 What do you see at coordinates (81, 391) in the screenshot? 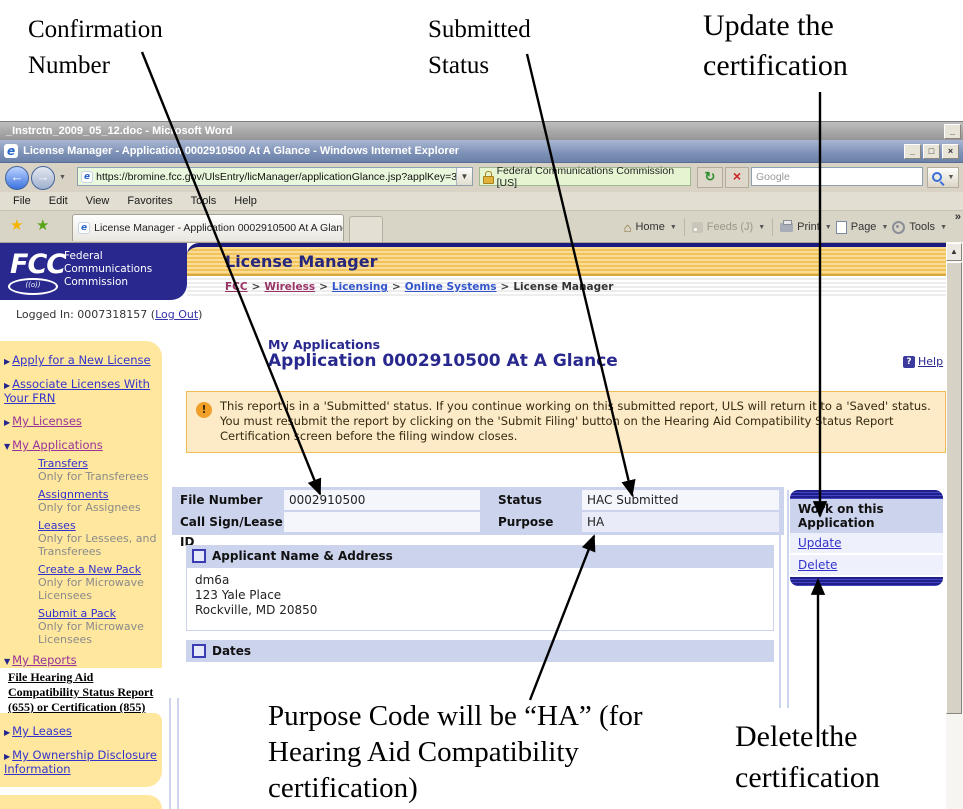
I see `sidebar-item-associate-licenses: ▶ Associate Licenses With Your FRN` at bounding box center [81, 391].